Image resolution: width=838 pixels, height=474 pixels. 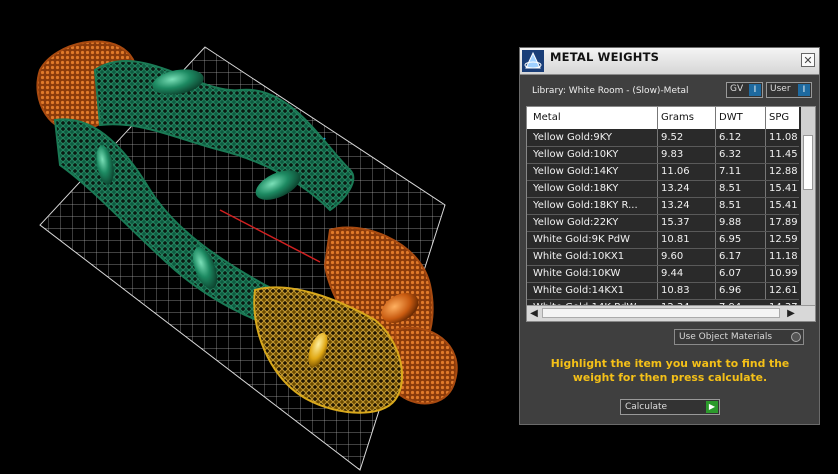 I want to click on use-object-materials-label: Use Object Materials, so click(x=726, y=337).